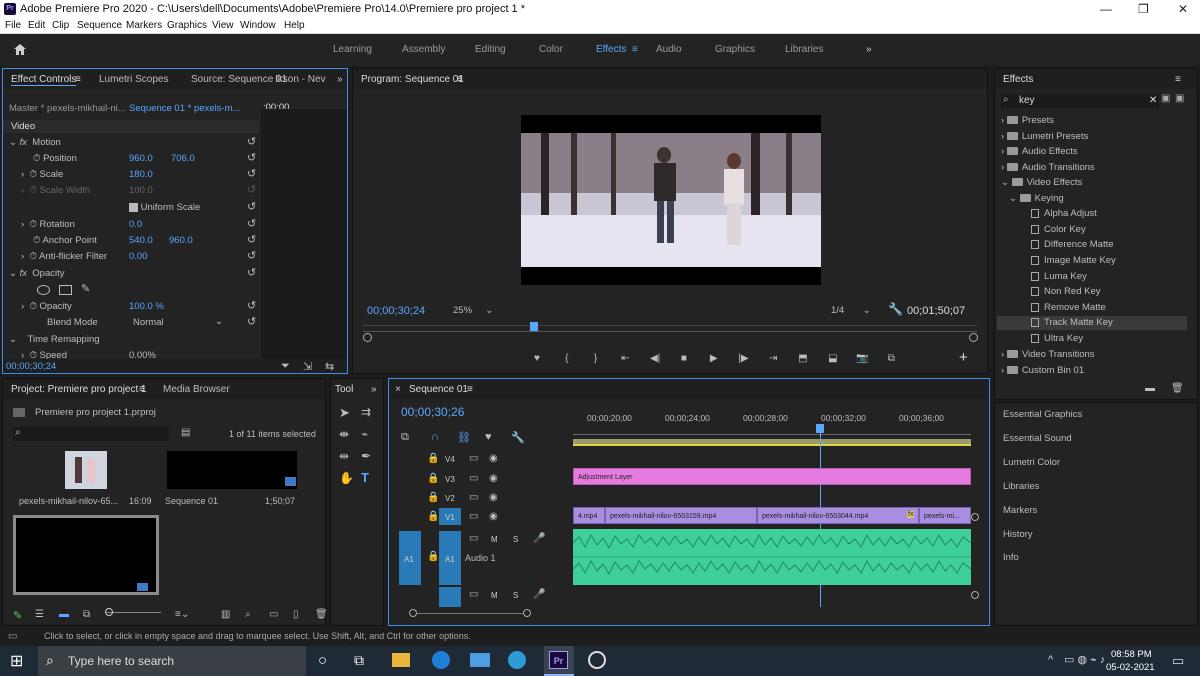 The width and height of the screenshot is (1200, 676). I want to click on automate-icon: ▥, so click(225, 614).